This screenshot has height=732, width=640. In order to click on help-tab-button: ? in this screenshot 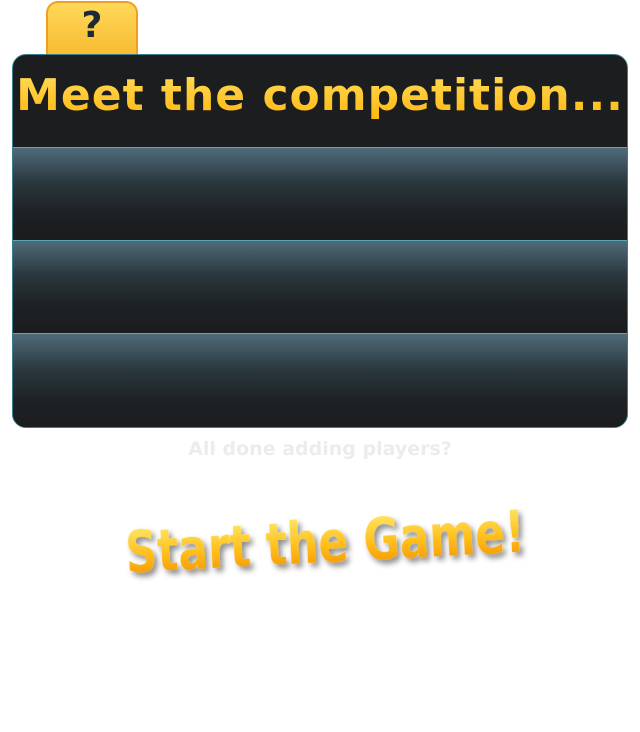, I will do `click(92, 31)`.